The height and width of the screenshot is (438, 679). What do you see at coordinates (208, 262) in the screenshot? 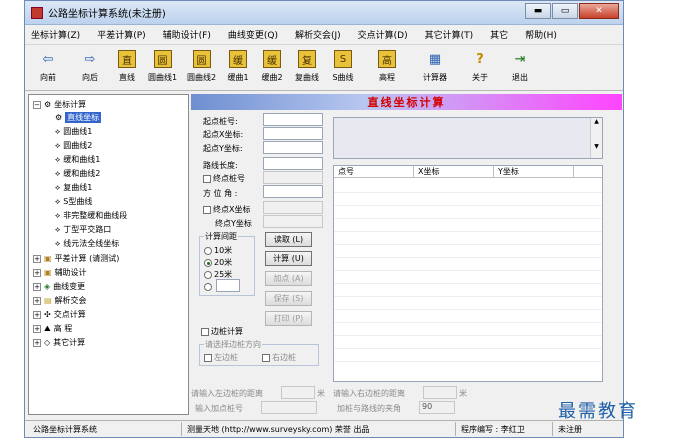
I see `radio-20m-circle` at bounding box center [208, 262].